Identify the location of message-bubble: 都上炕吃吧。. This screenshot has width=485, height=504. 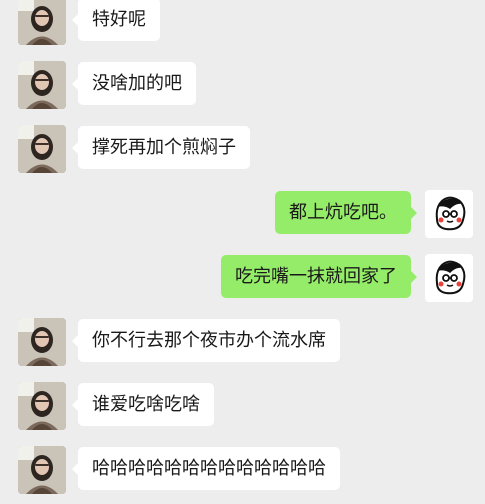
(346, 212).